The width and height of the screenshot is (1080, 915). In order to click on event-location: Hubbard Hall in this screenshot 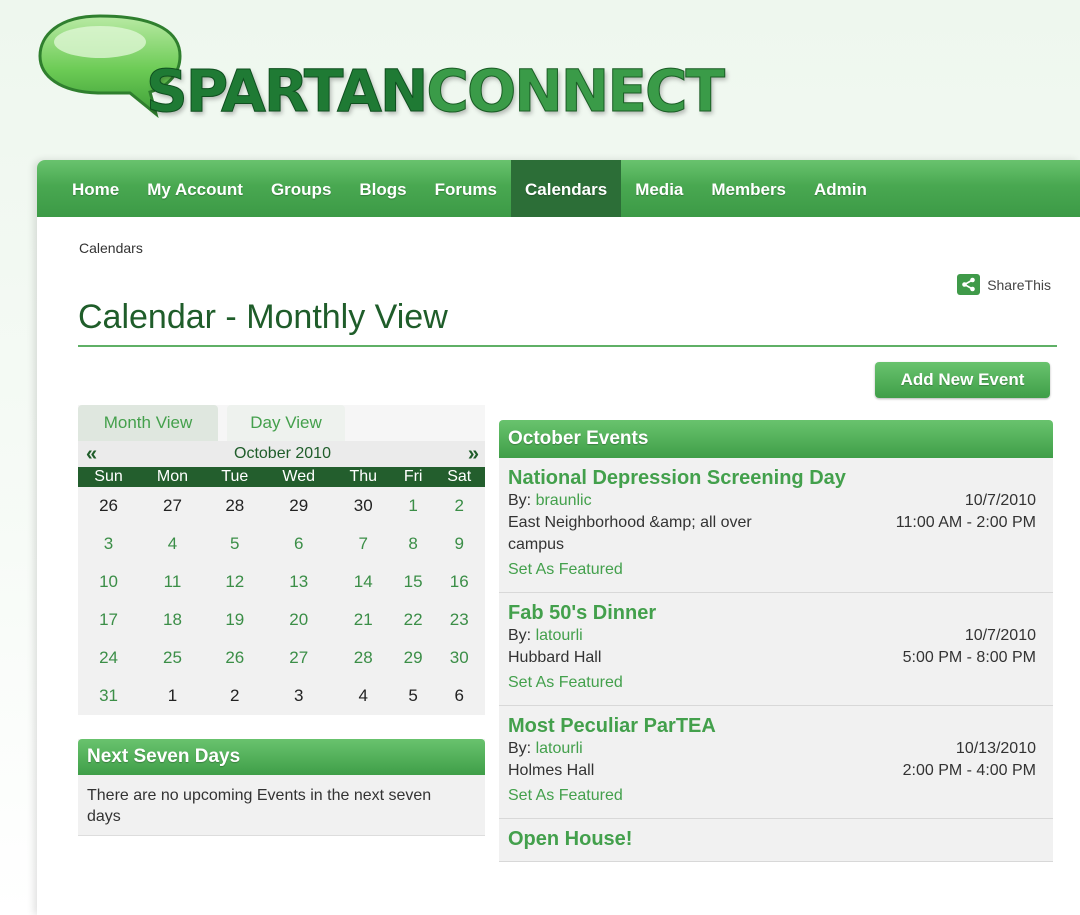, I will do `click(555, 657)`.